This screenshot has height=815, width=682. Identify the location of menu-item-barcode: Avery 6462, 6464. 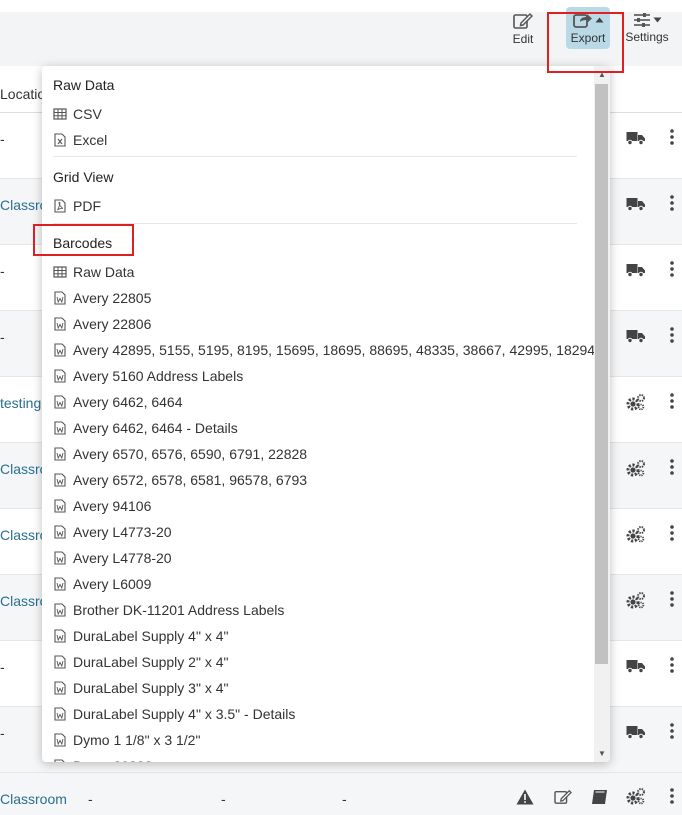
(118, 402).